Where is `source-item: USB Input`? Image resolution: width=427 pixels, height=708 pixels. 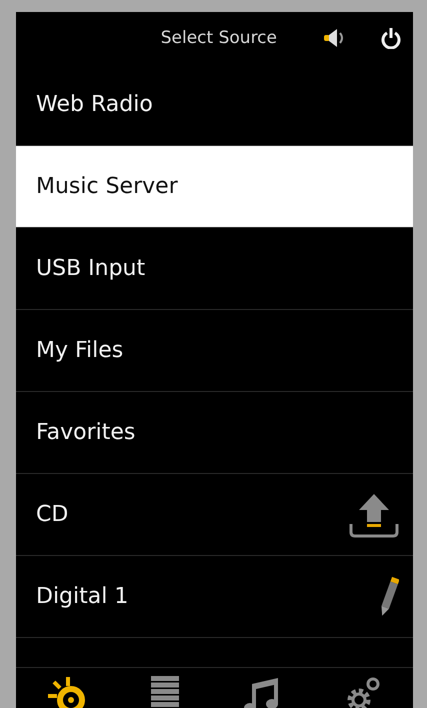 source-item: USB Input is located at coordinates (214, 269).